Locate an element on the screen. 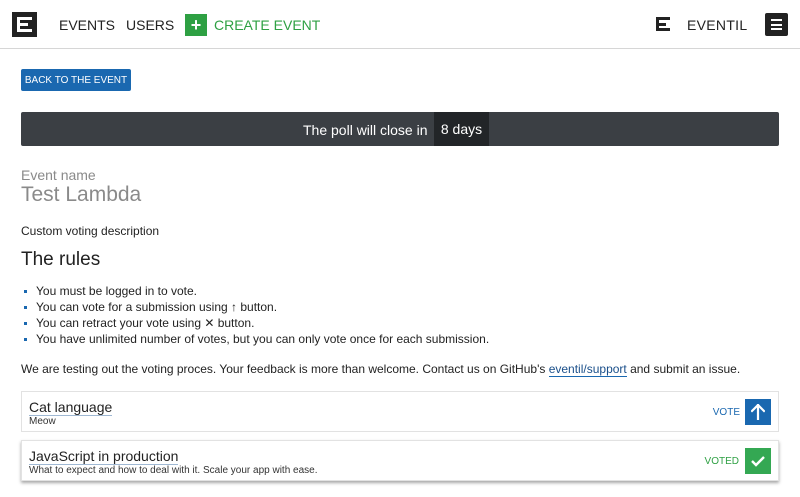  submission-title-link: Cat language is located at coordinates (71, 407).